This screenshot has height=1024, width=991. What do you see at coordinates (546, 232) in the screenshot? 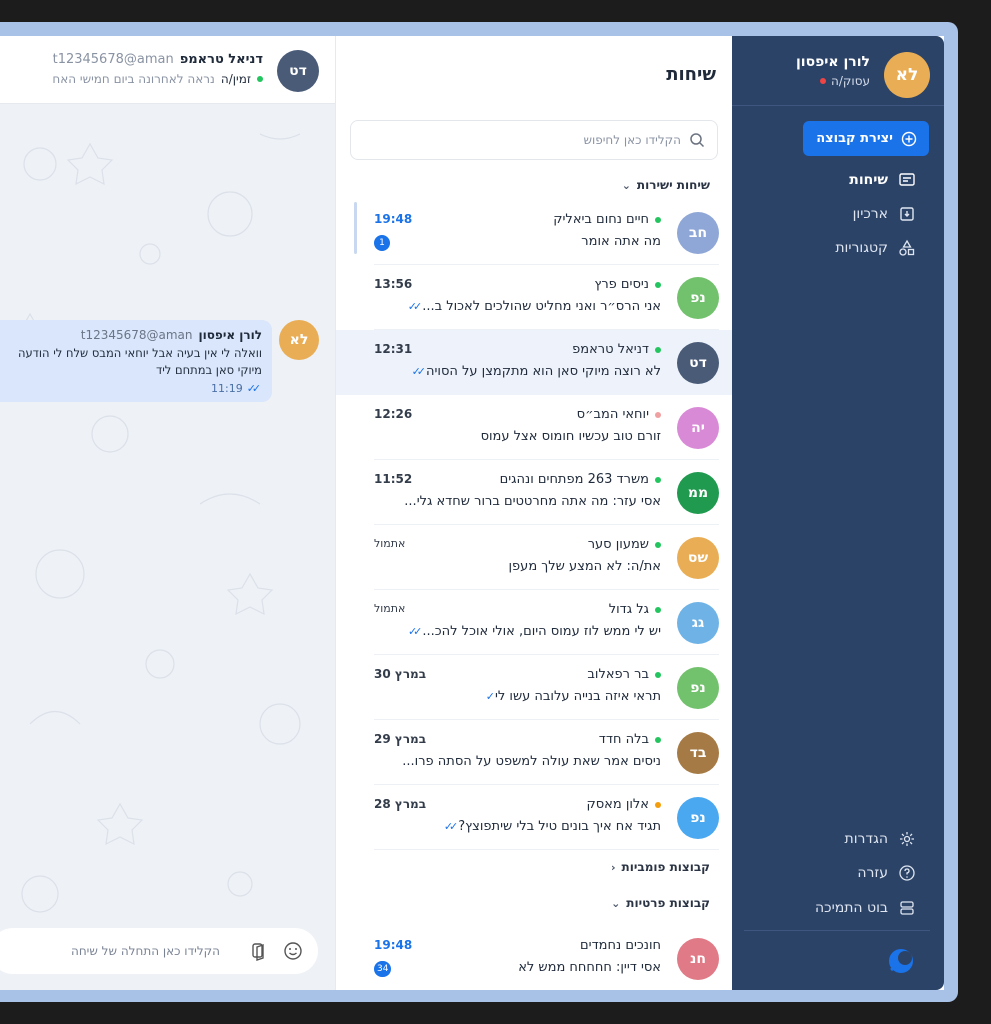
I see `chat-row: חב חיים נחום ביאליק מה אתה אומר 19:48 1` at bounding box center [546, 232].